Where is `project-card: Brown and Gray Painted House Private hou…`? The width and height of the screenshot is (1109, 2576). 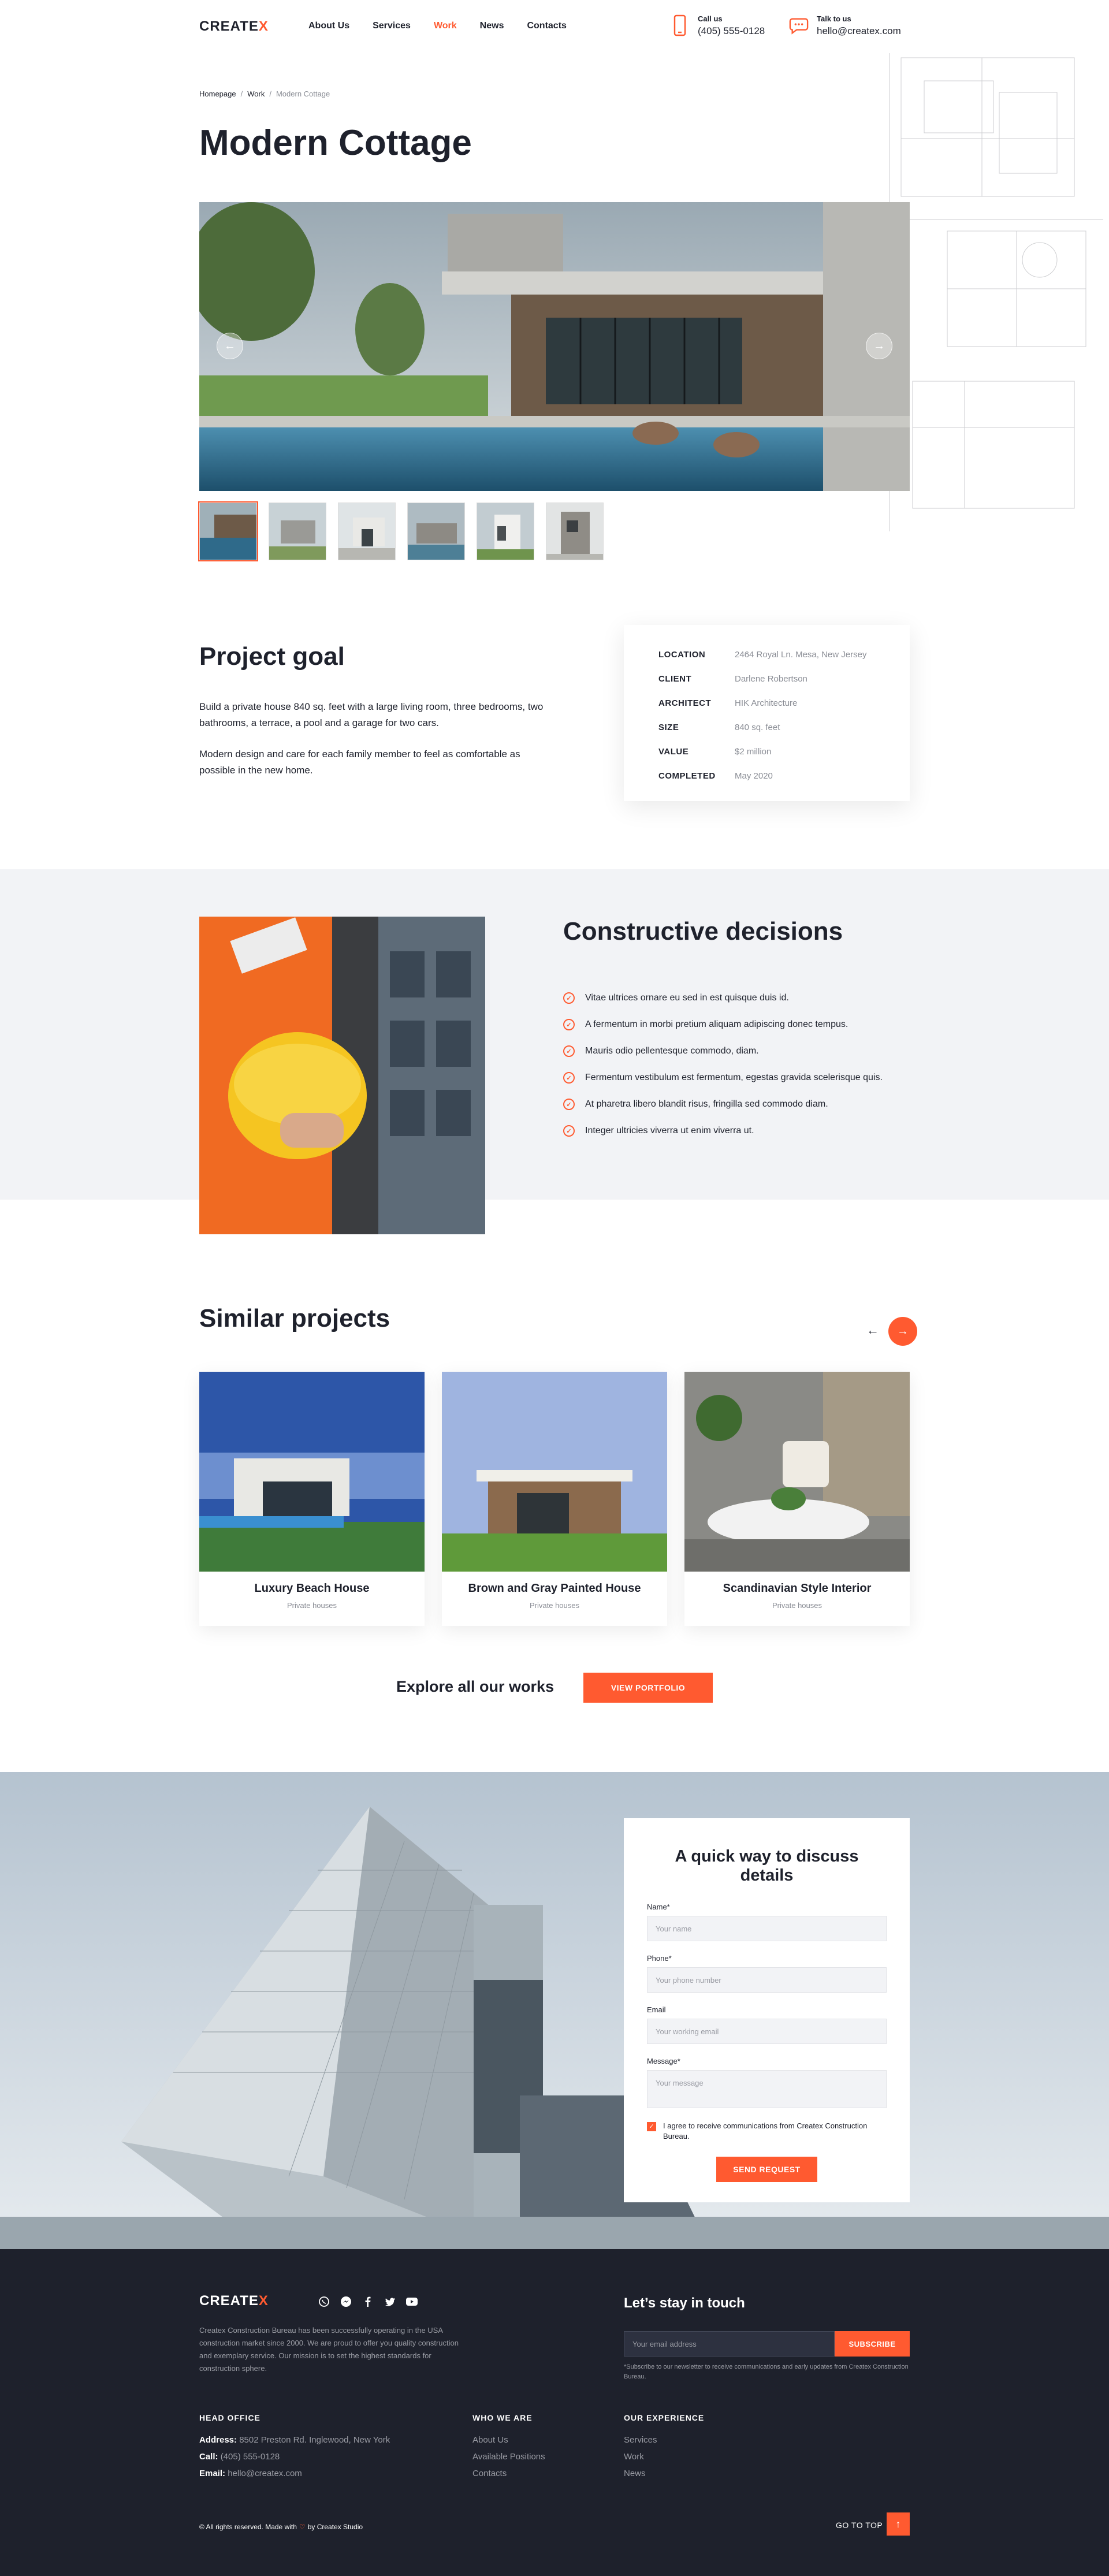
project-card: Brown and Gray Painted House Private hou… is located at coordinates (554, 1499).